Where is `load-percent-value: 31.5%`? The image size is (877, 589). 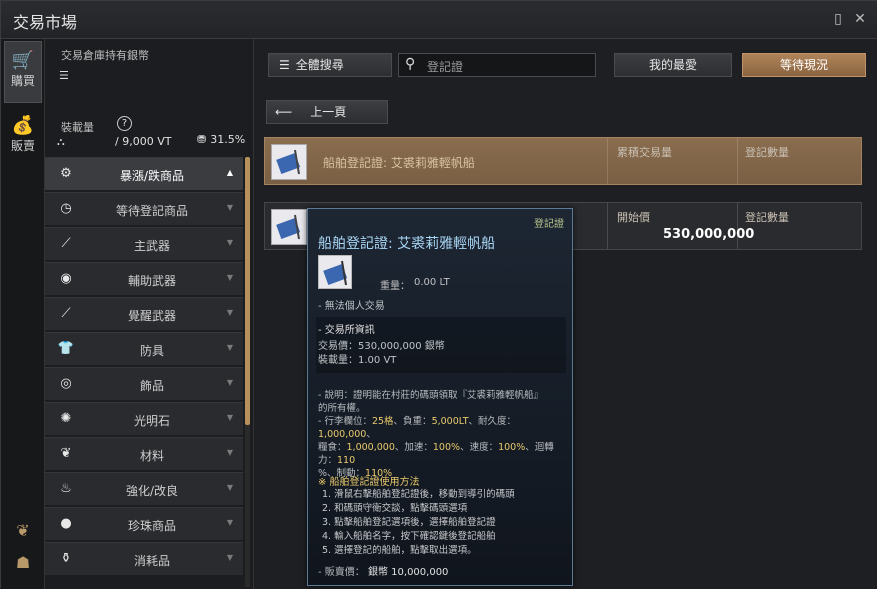
load-percent-value: 31.5% is located at coordinates (228, 139).